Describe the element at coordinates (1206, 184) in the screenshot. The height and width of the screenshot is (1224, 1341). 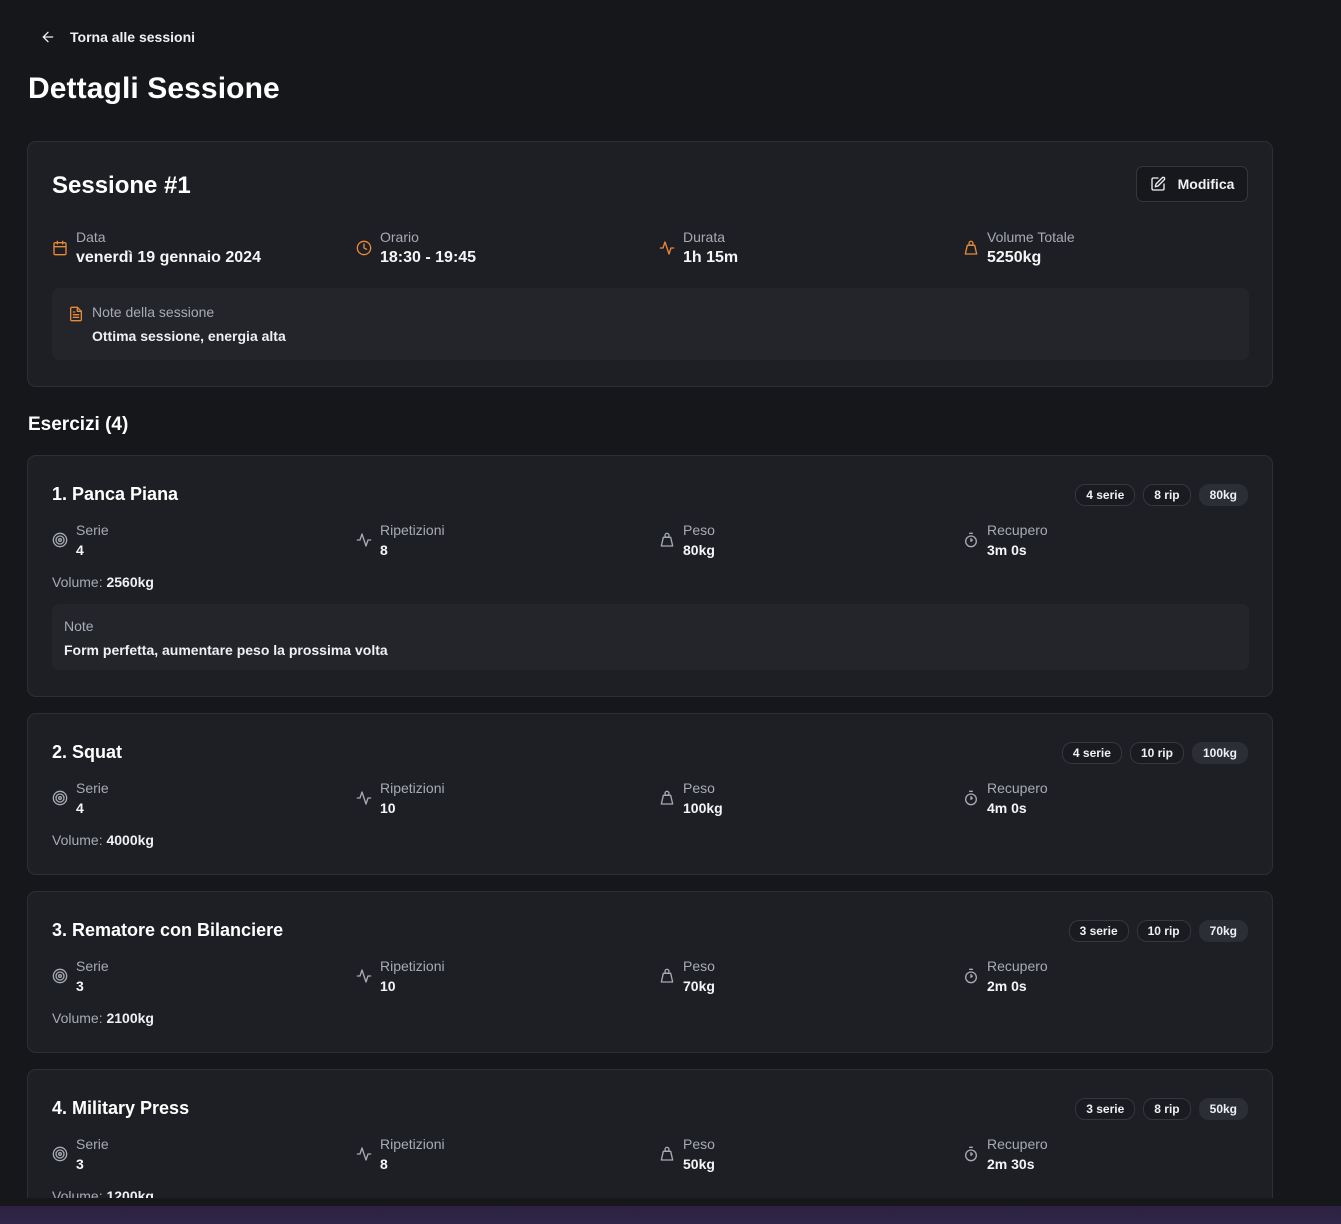
I see `edit-button-label: Modifica` at that location.